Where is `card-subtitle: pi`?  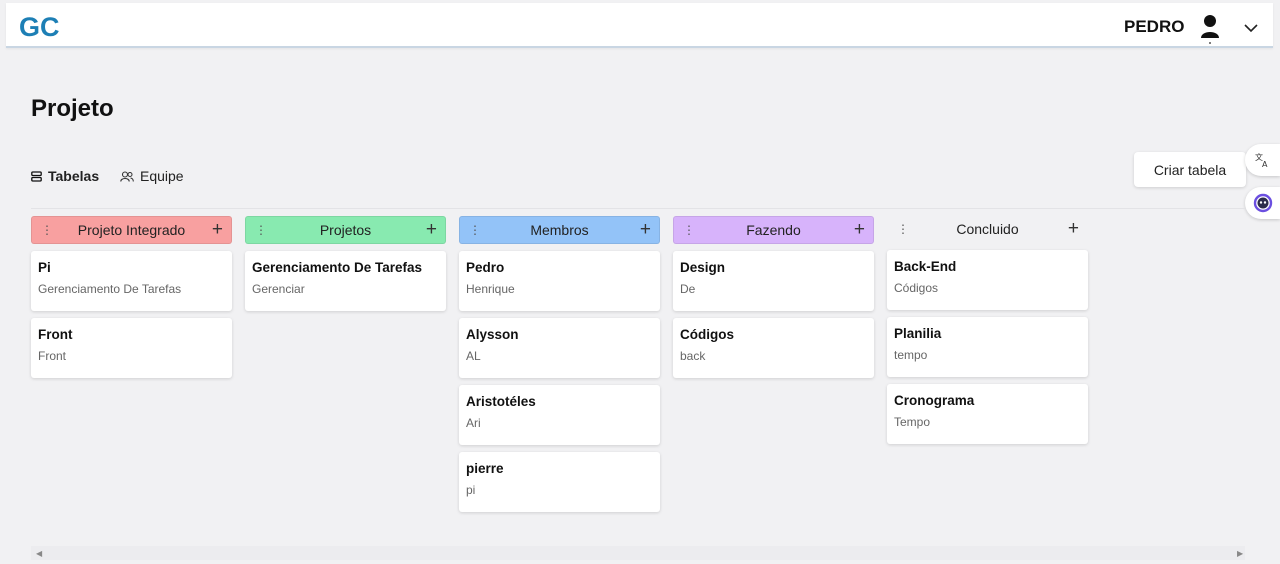
card-subtitle: pi is located at coordinates (471, 490).